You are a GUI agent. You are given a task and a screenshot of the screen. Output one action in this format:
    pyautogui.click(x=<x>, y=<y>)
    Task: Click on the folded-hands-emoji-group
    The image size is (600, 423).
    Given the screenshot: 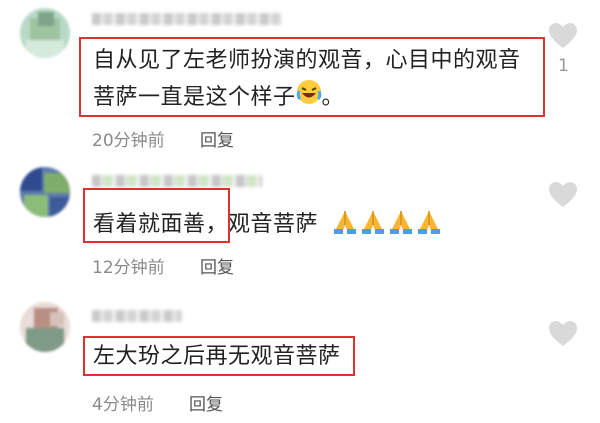 What is the action you would take?
    pyautogui.click(x=388, y=224)
    